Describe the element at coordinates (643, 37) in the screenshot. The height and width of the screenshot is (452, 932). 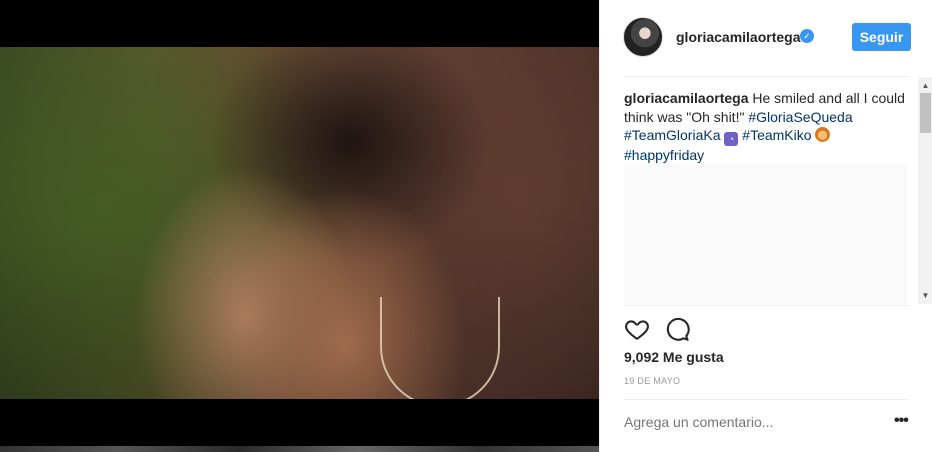
I see `avatar` at that location.